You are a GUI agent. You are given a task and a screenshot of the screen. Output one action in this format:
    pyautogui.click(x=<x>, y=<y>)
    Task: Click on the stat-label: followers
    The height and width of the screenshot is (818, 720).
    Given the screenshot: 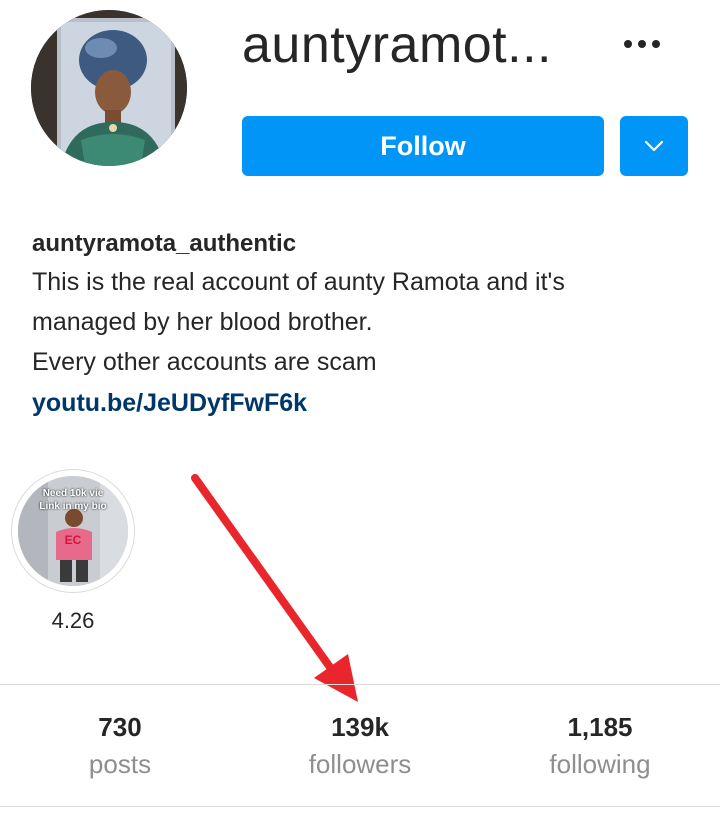 What is the action you would take?
    pyautogui.click(x=360, y=764)
    